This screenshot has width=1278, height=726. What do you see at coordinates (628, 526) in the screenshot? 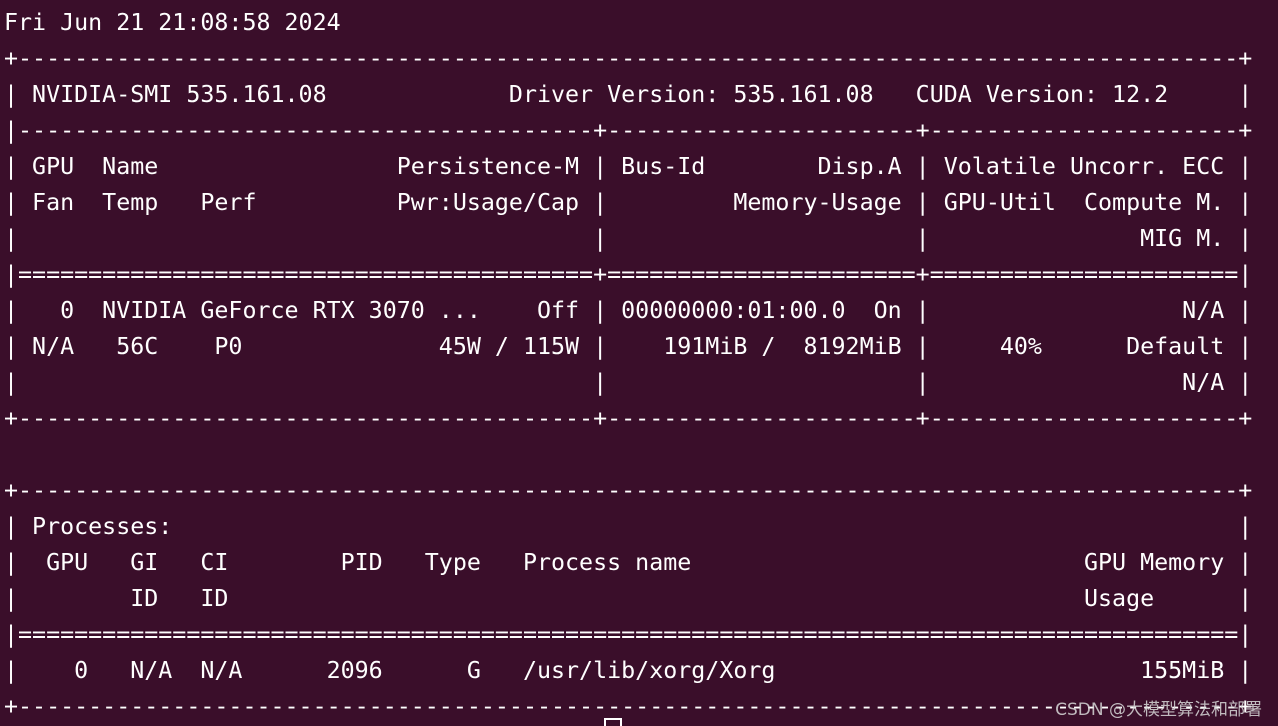
I see `processes-title: | Processes: |` at bounding box center [628, 526].